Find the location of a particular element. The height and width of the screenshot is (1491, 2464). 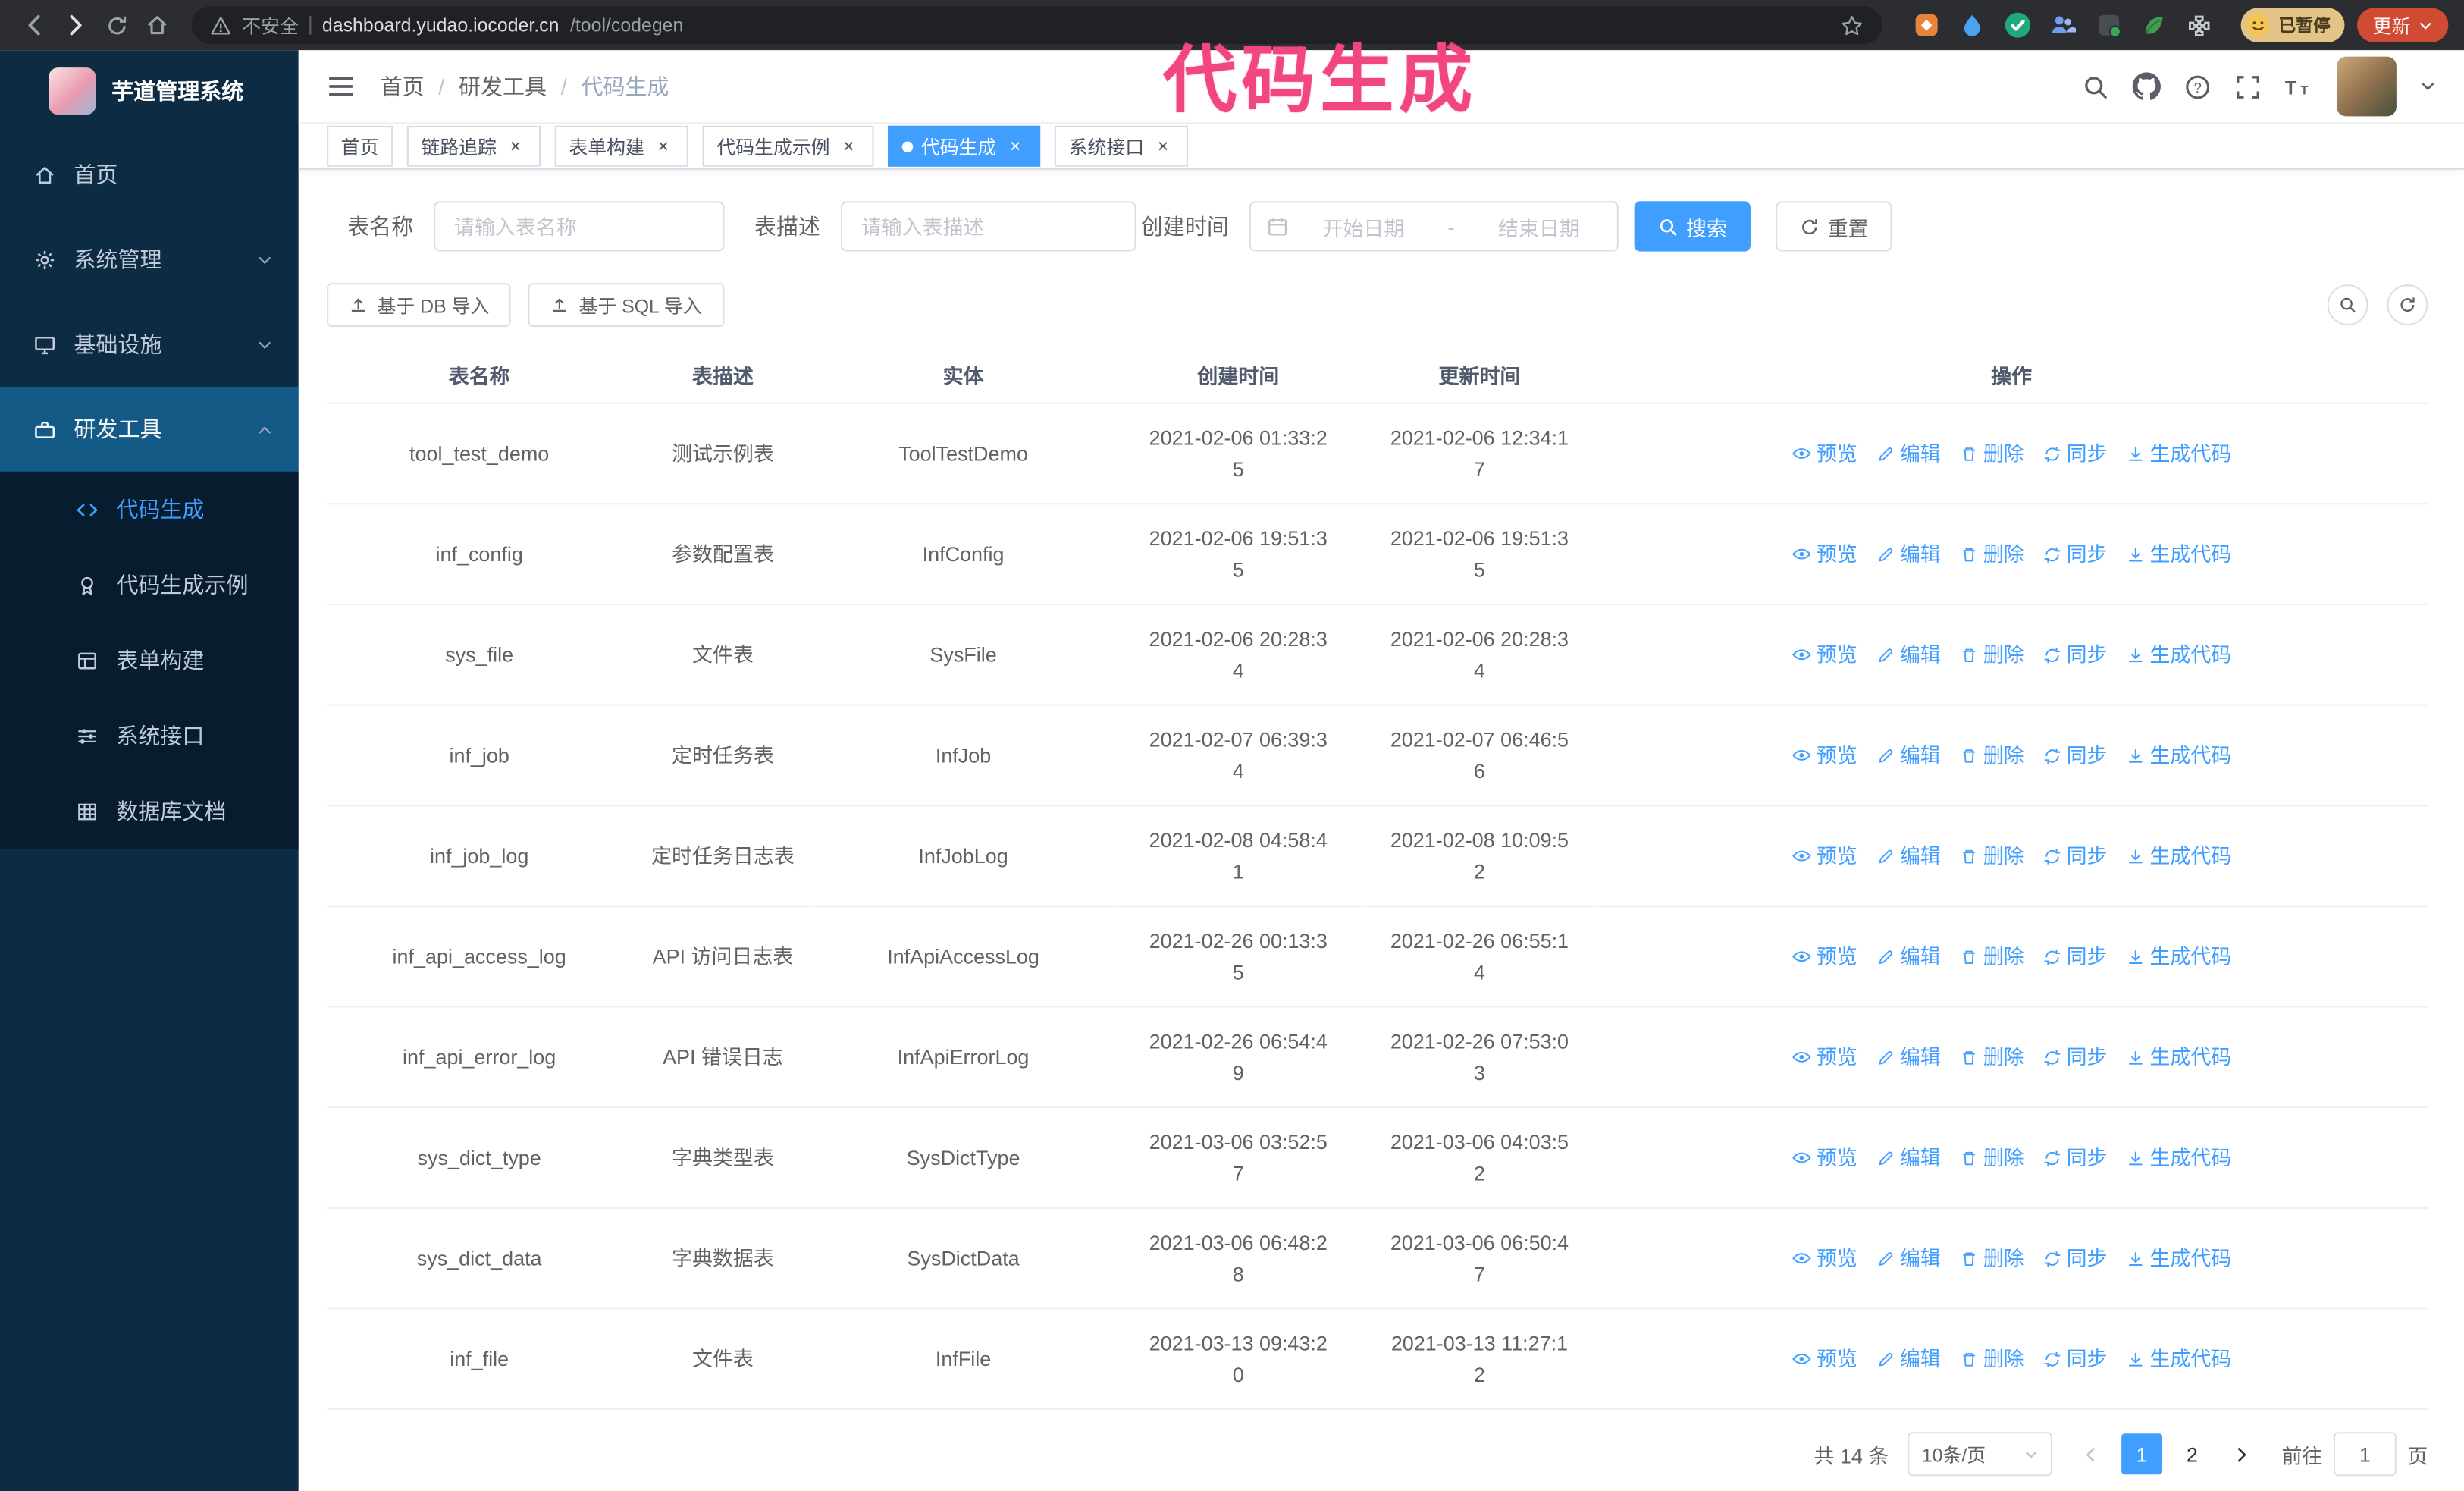

hamburger-icon is located at coordinates (341, 86).